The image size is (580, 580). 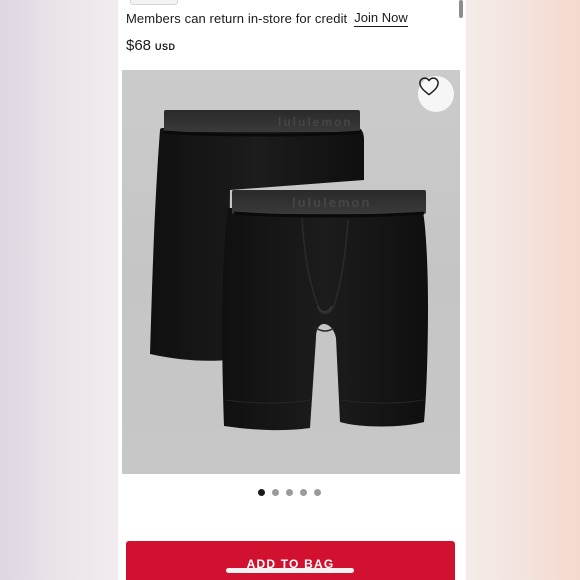 I want to click on home-indicator, so click(x=290, y=570).